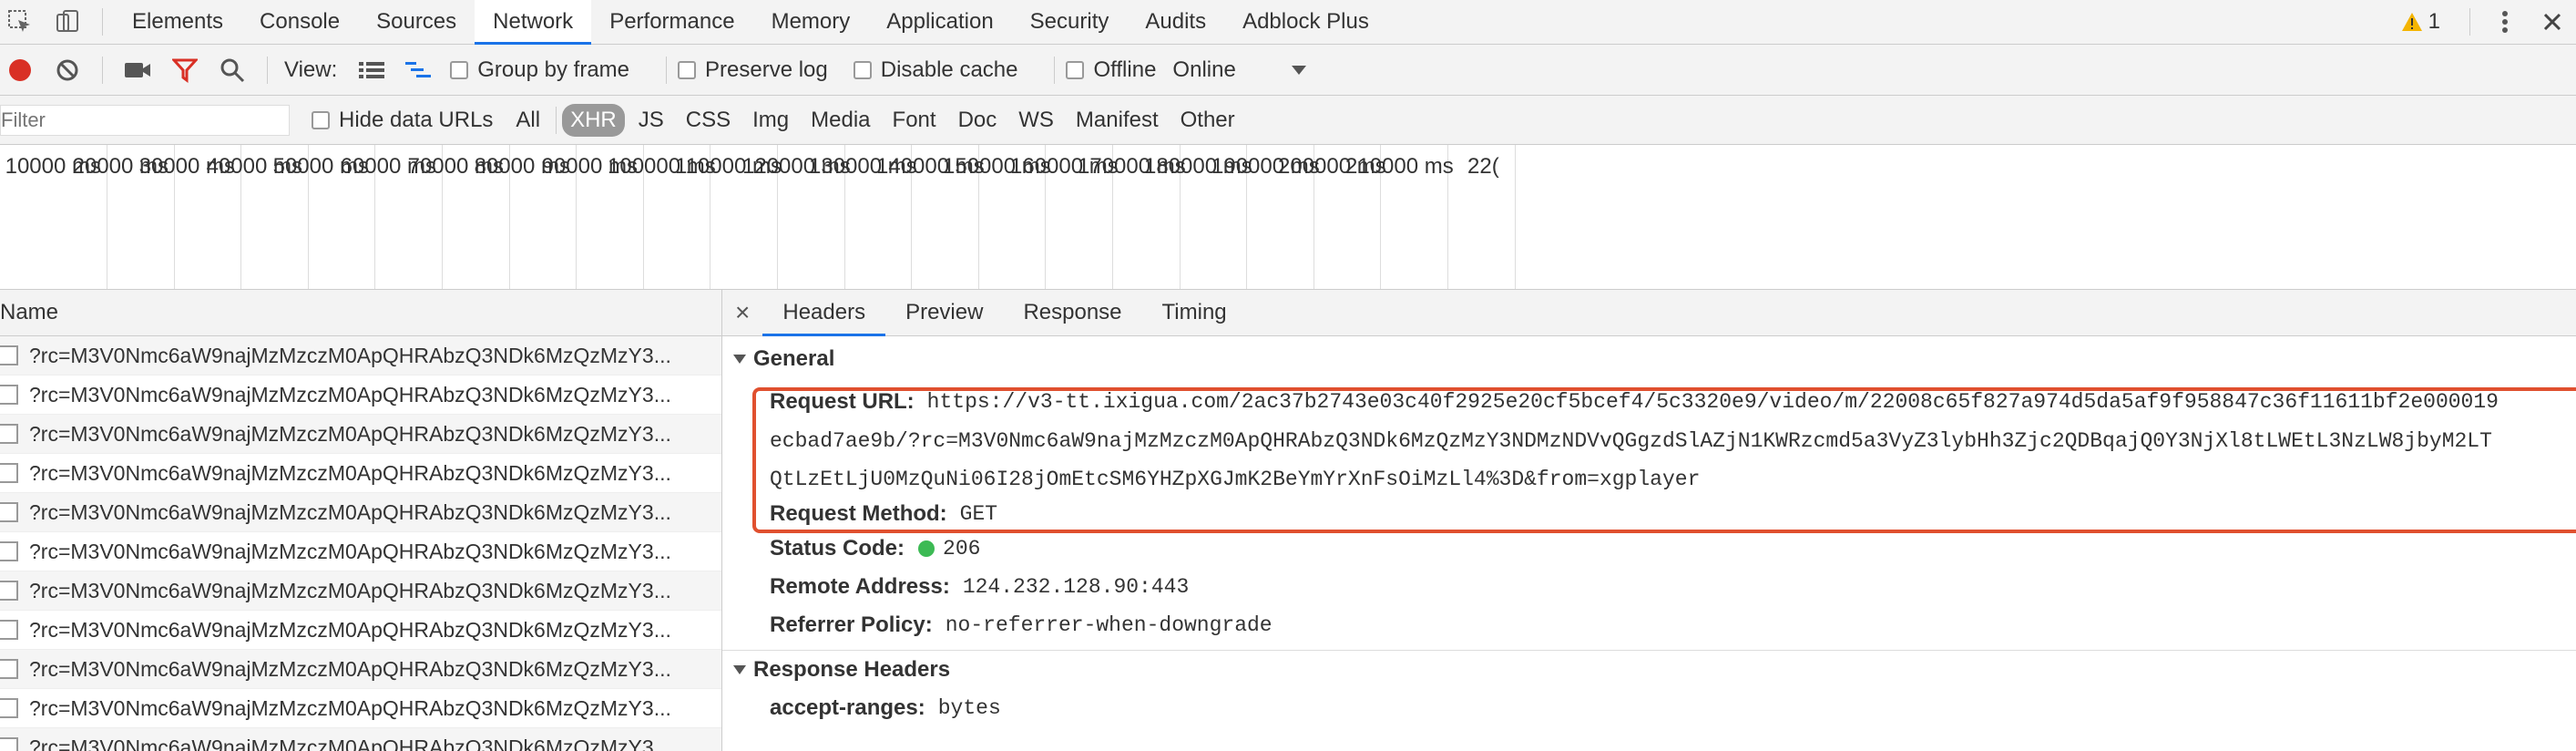 The width and height of the screenshot is (2576, 751). What do you see at coordinates (1036, 121) in the screenshot?
I see `filter-type-ws: WS` at bounding box center [1036, 121].